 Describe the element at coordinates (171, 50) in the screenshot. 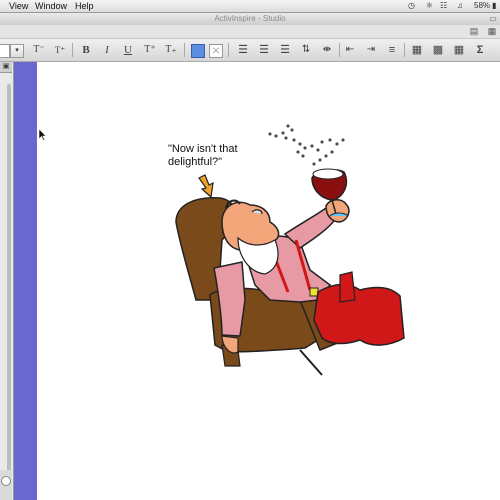

I see `subscript-button: T₊` at that location.